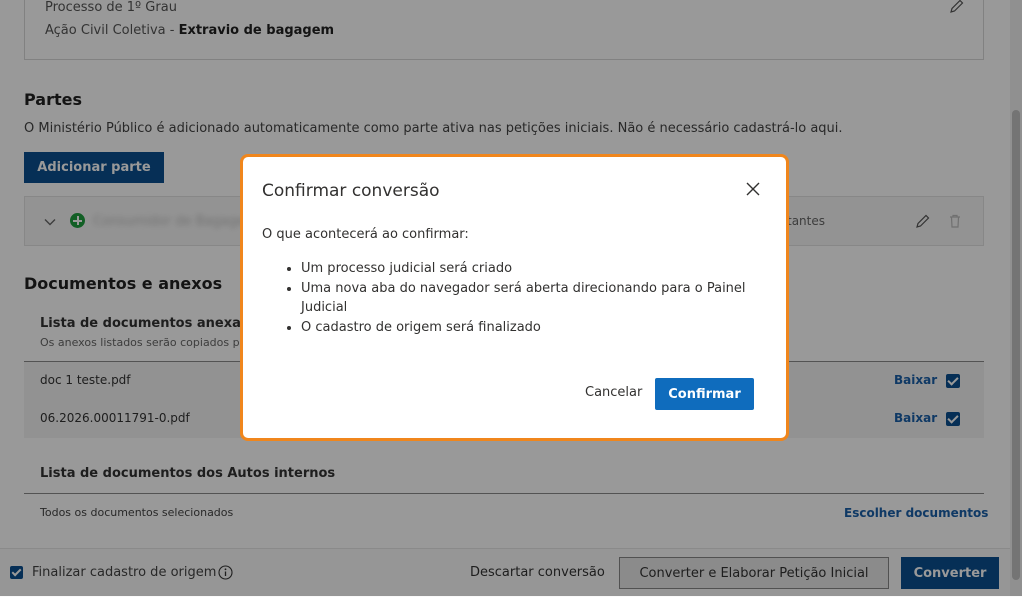  What do you see at coordinates (753, 189) in the screenshot?
I see `close-icon` at bounding box center [753, 189].